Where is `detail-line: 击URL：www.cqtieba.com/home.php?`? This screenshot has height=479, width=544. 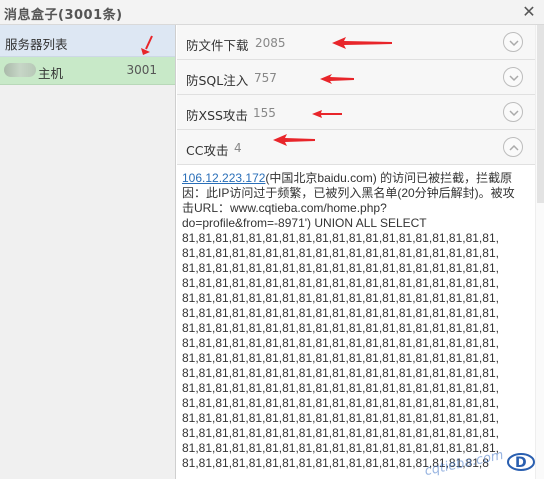
detail-line: 击URL：www.cqtieba.com/home.php? is located at coordinates (284, 208).